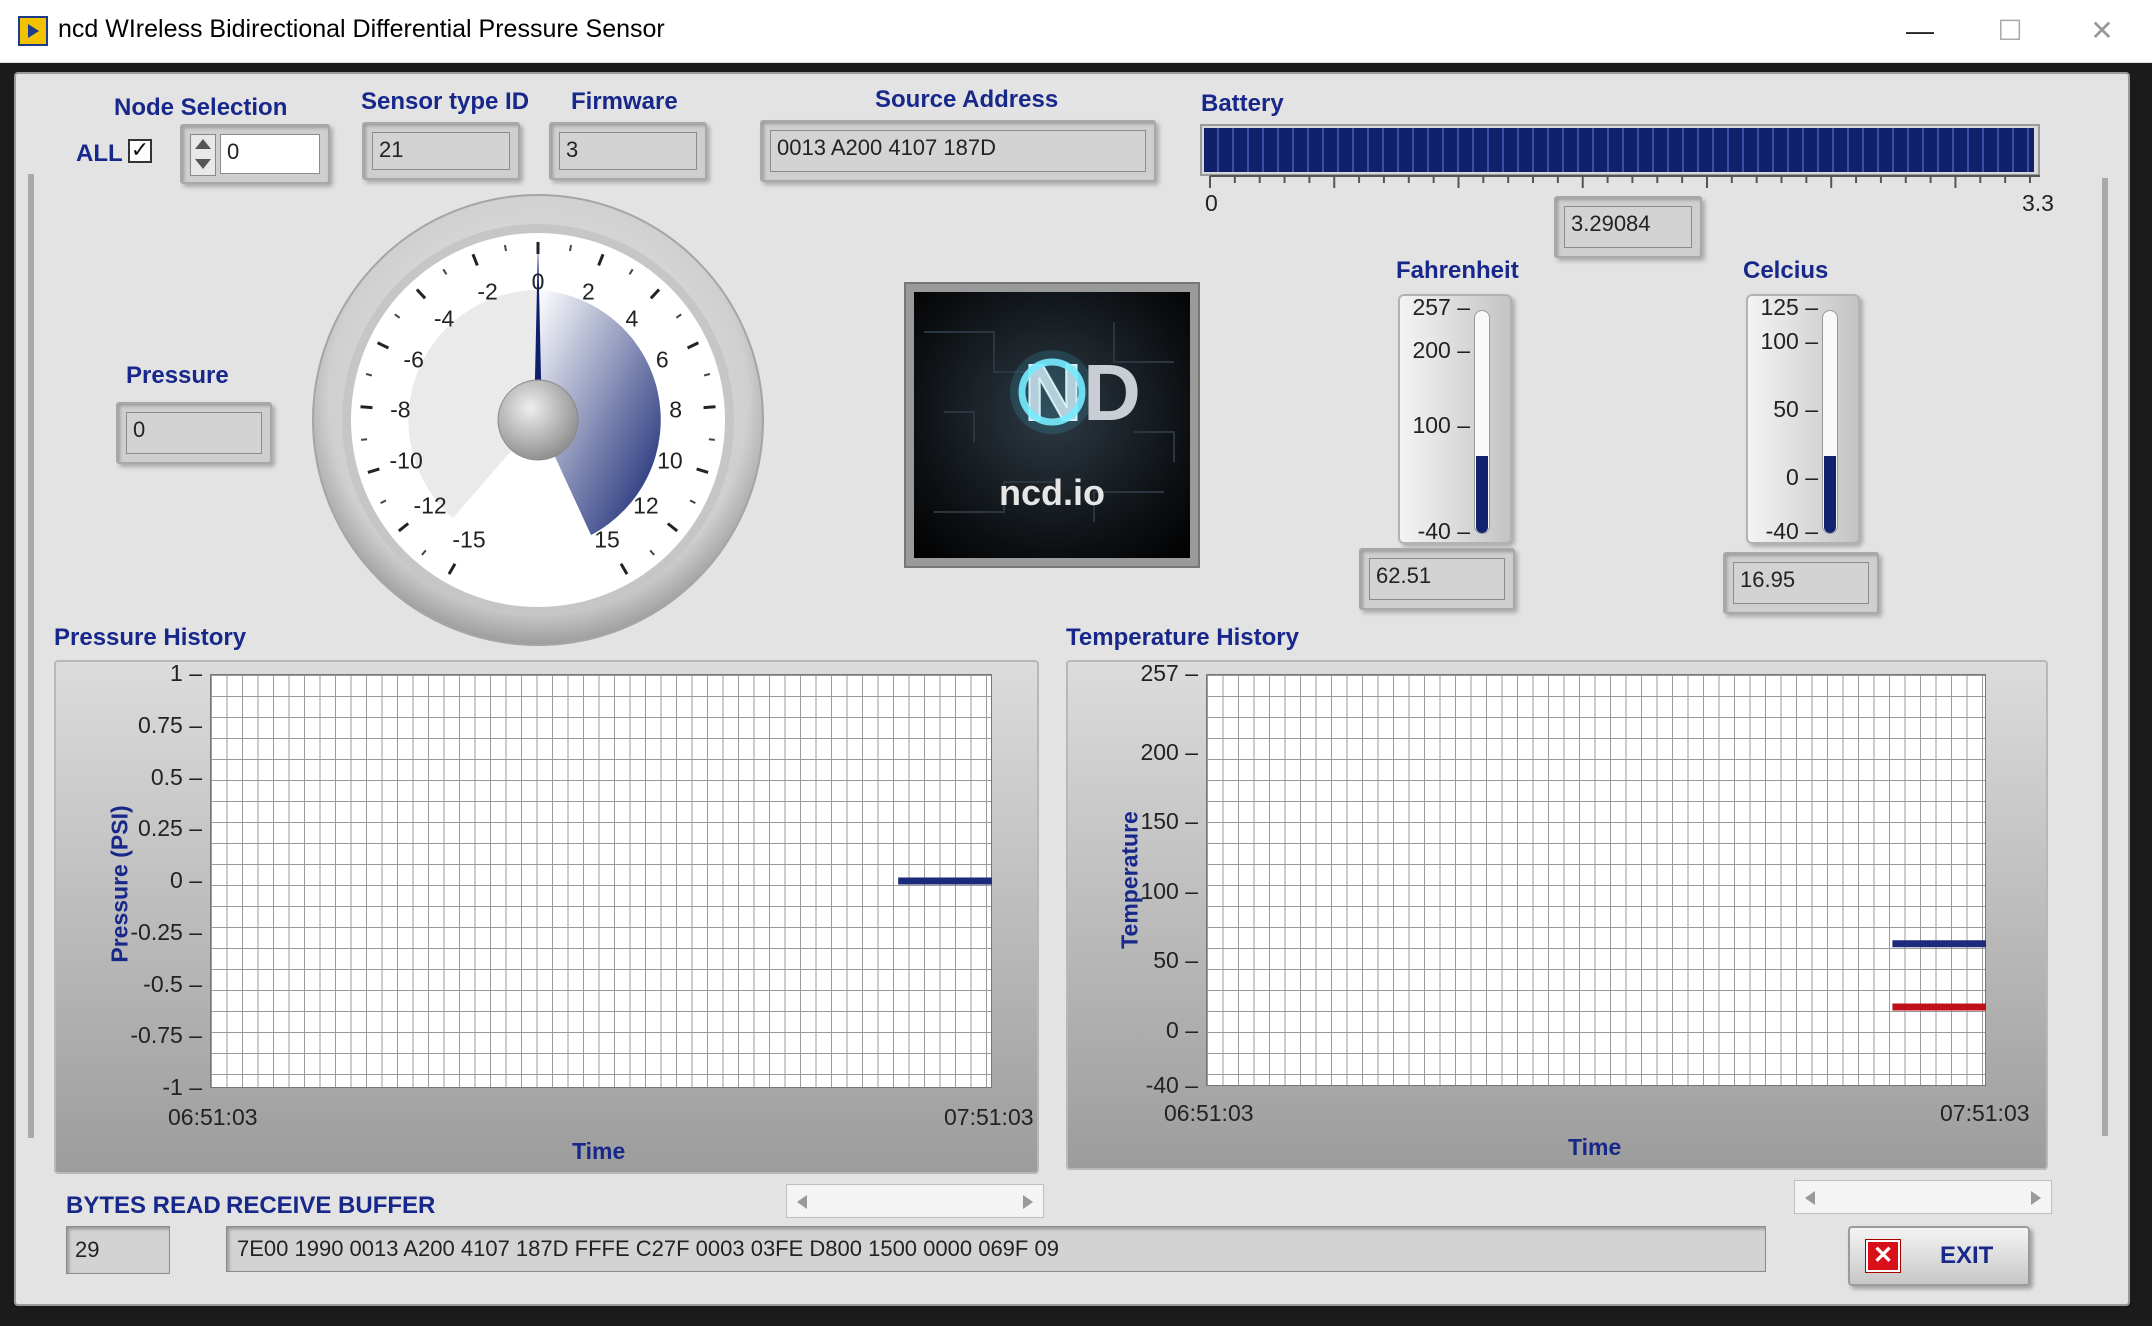 The image size is (2152, 1326). What do you see at coordinates (172, 983) in the screenshot?
I see `y-axis-tick-label: -0.5 –` at bounding box center [172, 983].